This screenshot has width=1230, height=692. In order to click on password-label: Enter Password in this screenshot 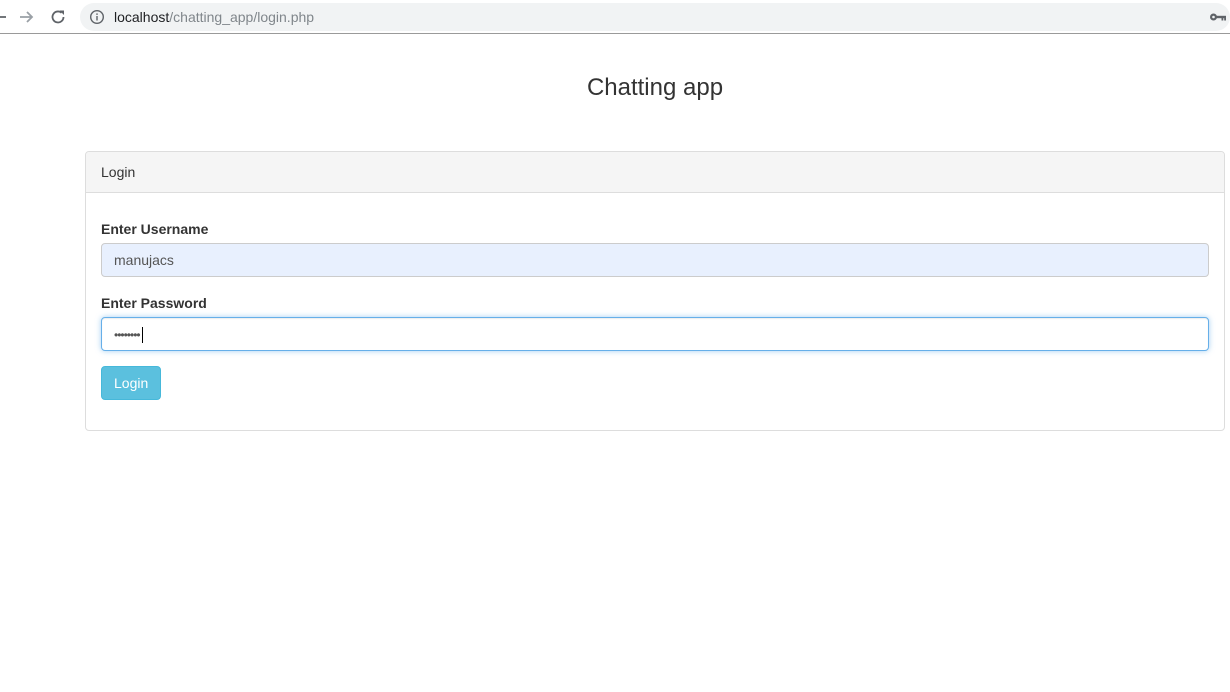, I will do `click(154, 303)`.